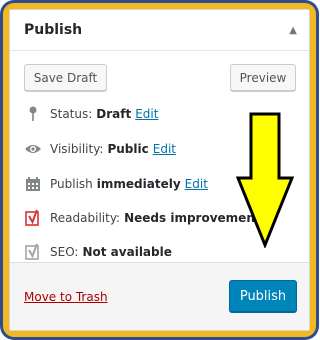 The image size is (320, 340). I want to click on arrow-down-icon, so click(265, 180).